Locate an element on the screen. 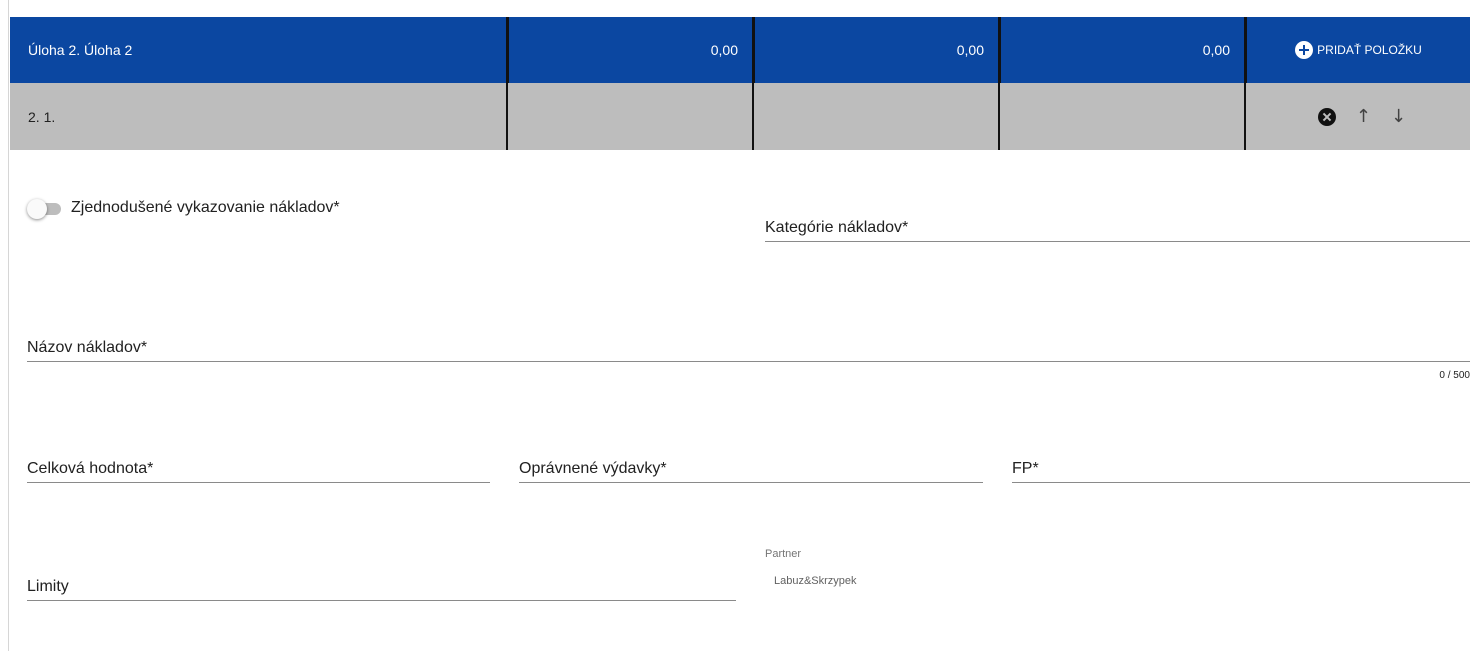  eligible-expenses-label: Oprávnené výdavky* is located at coordinates (593, 468).